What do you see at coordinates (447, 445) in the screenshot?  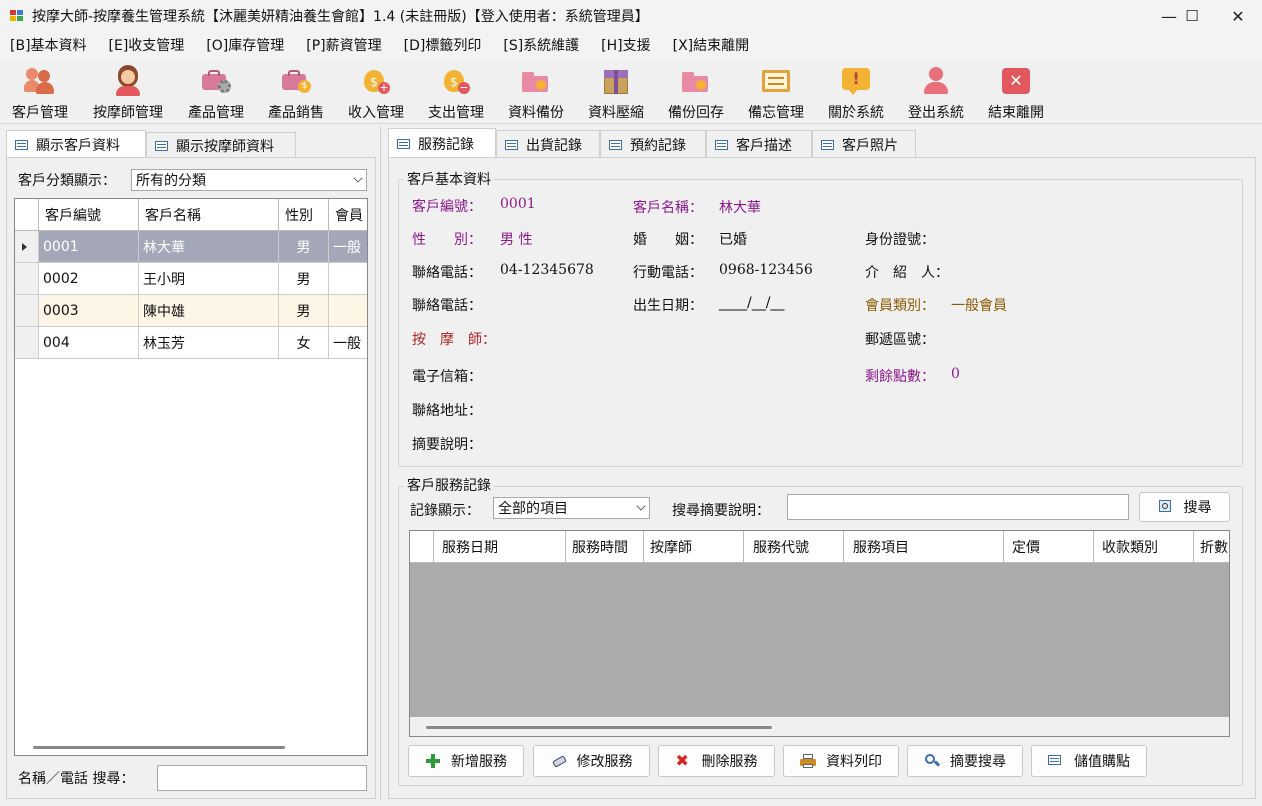 I see `field-label: 摘要說明：` at bounding box center [447, 445].